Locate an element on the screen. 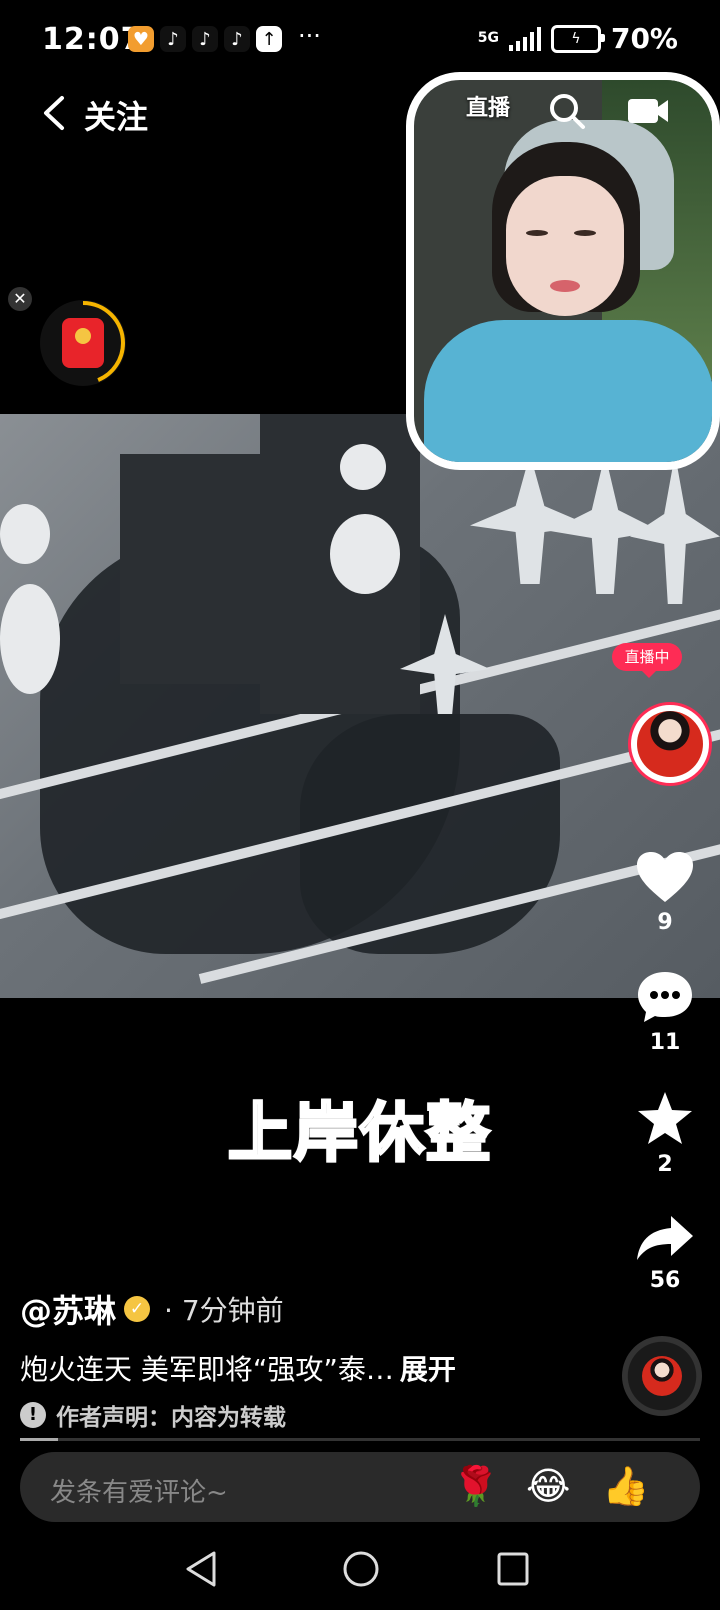  status-app-icons: ♥ ♪ ♪ ♪ ↑ is located at coordinates (205, 39).